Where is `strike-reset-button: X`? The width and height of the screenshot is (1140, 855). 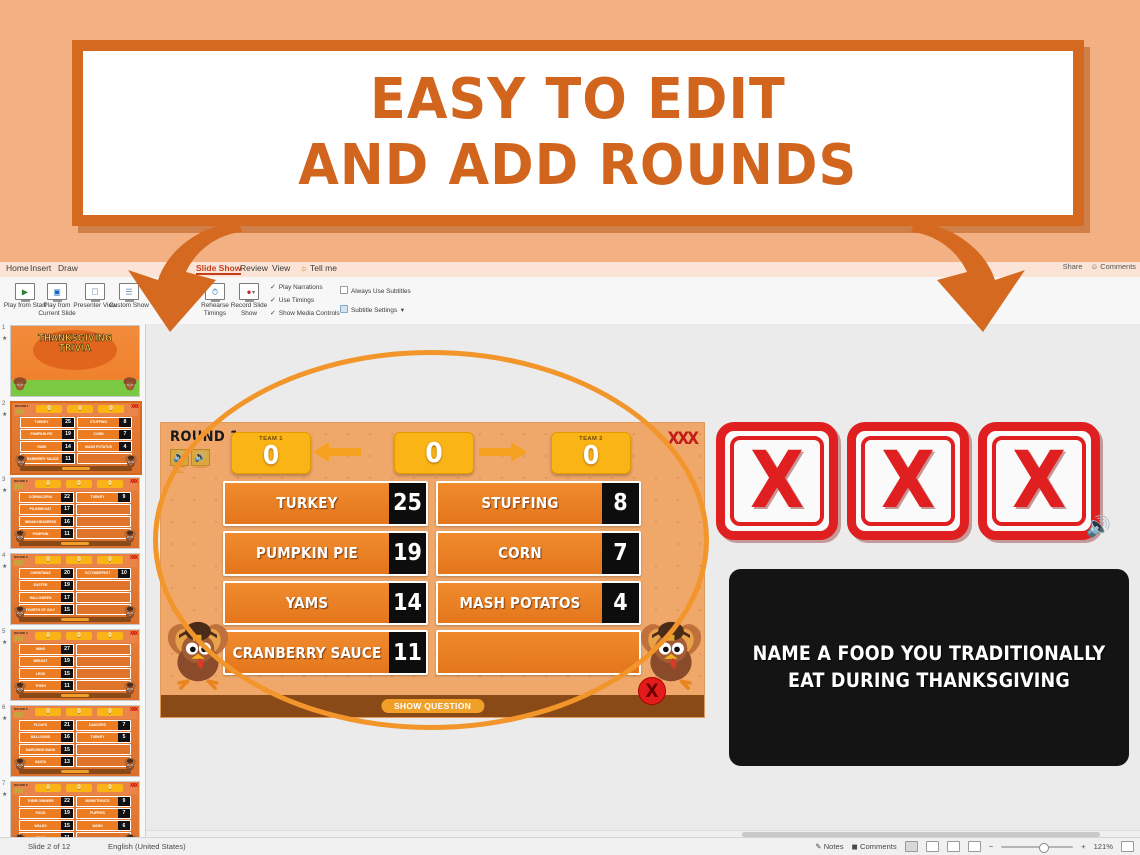
strike-reset-button: X is located at coordinates (652, 691).